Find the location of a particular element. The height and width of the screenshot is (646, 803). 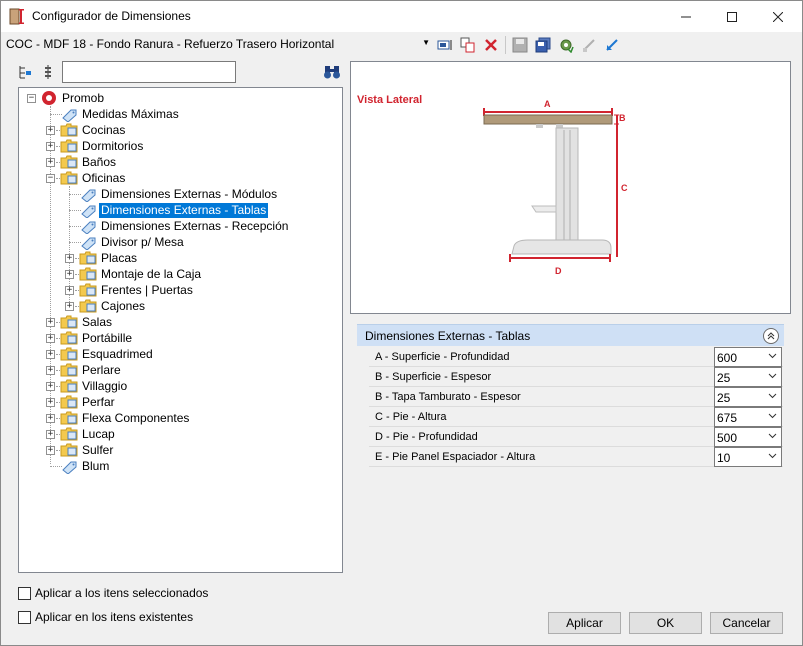

tree-expander-perlare: + is located at coordinates (50, 370).